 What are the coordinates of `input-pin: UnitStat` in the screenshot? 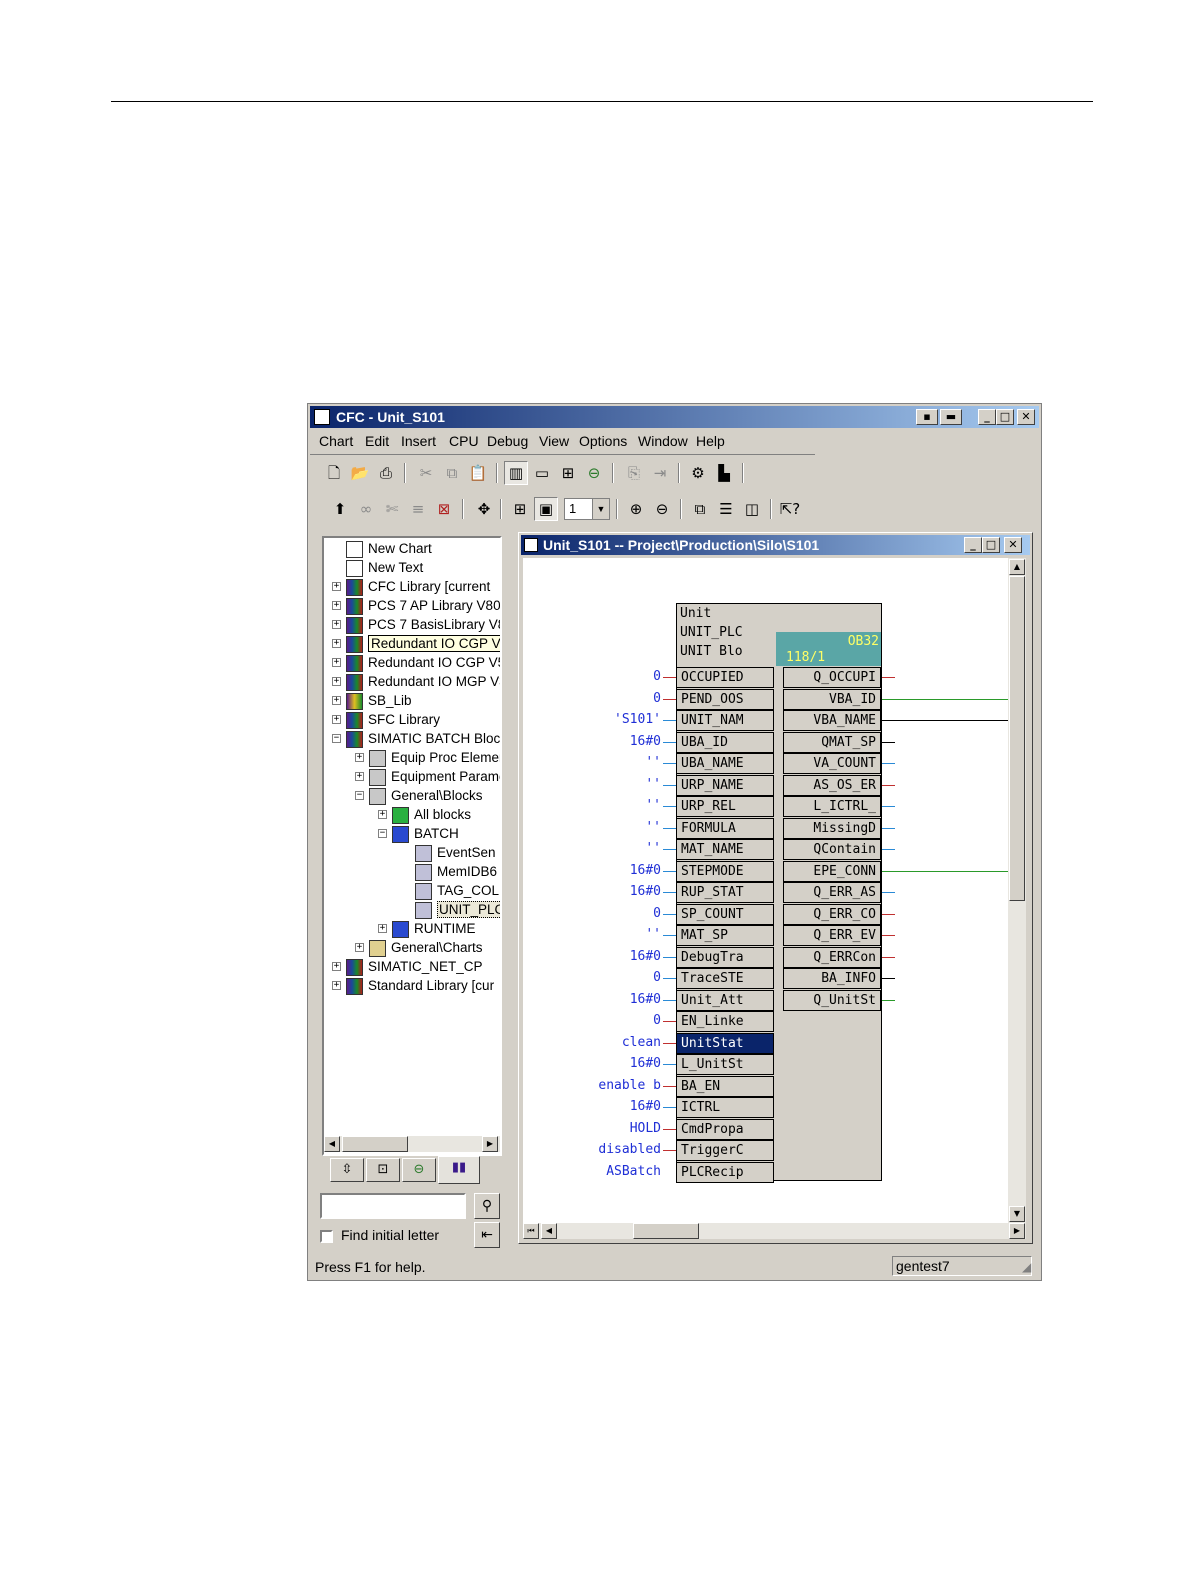 It's located at (725, 1043).